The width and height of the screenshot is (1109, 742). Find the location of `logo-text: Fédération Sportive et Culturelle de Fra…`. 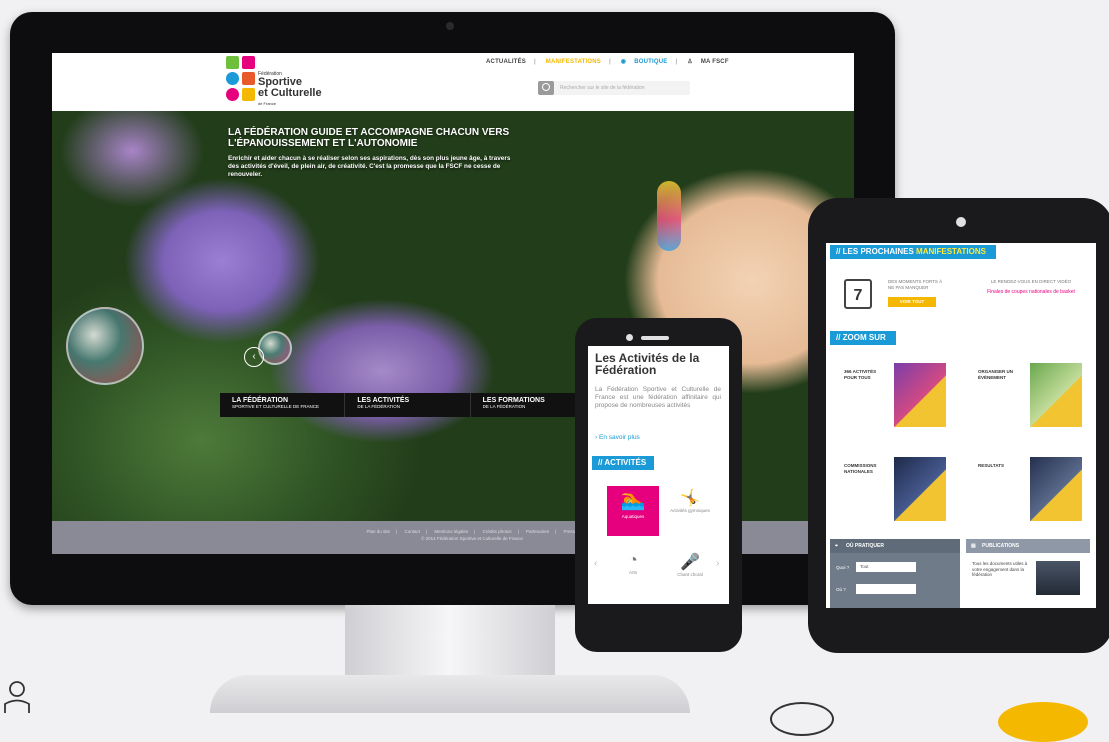

logo-text: Fédération Sportive et Culturelle de Fra… is located at coordinates (290, 88).